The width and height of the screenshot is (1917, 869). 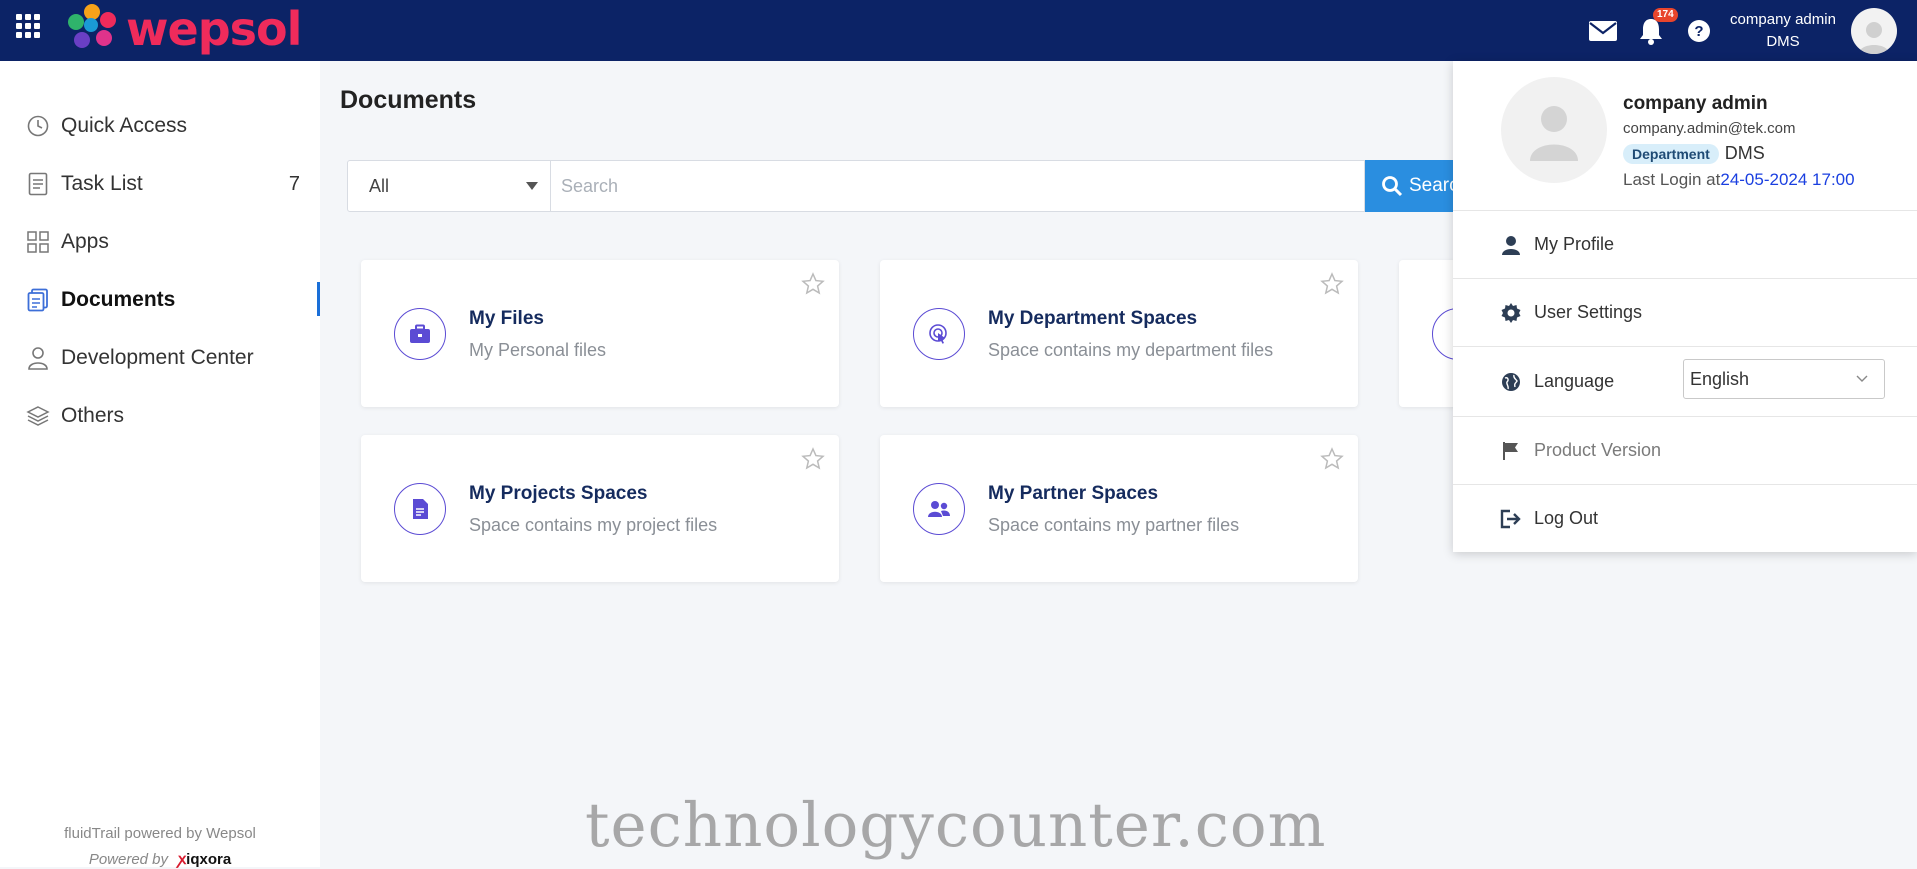 What do you see at coordinates (1598, 450) in the screenshot?
I see `menu-item-label: Product Version` at bounding box center [1598, 450].